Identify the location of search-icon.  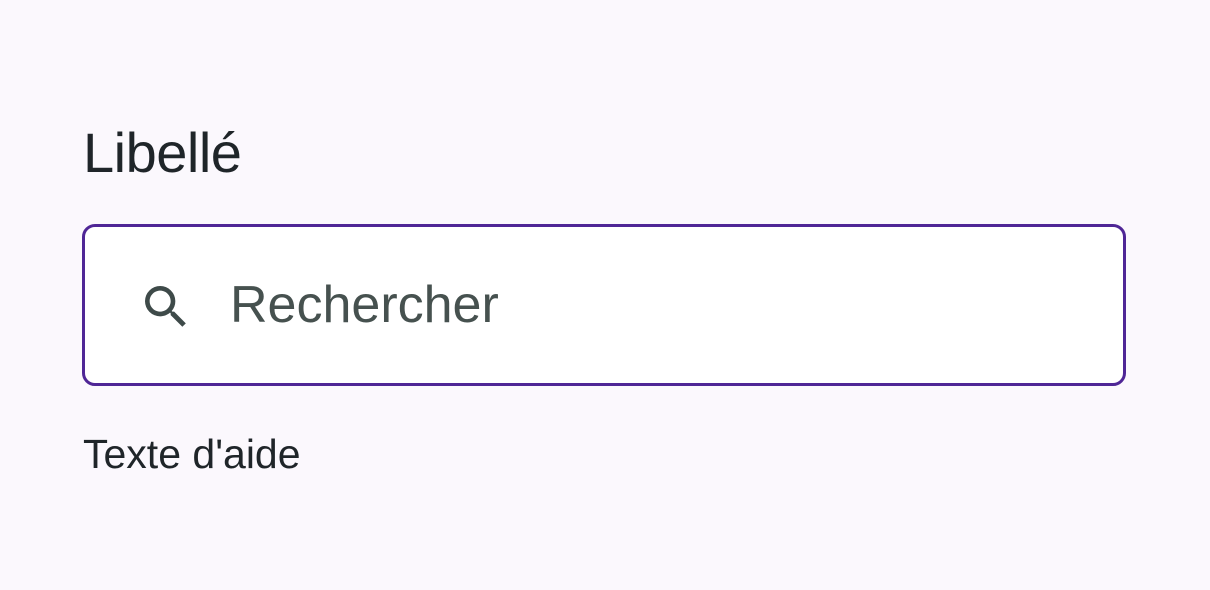
(166, 307).